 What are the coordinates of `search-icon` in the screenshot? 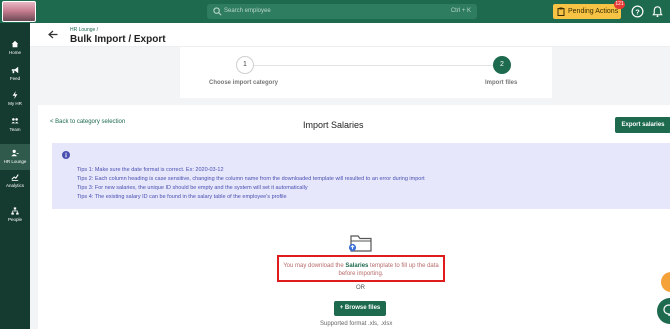 It's located at (217, 11).